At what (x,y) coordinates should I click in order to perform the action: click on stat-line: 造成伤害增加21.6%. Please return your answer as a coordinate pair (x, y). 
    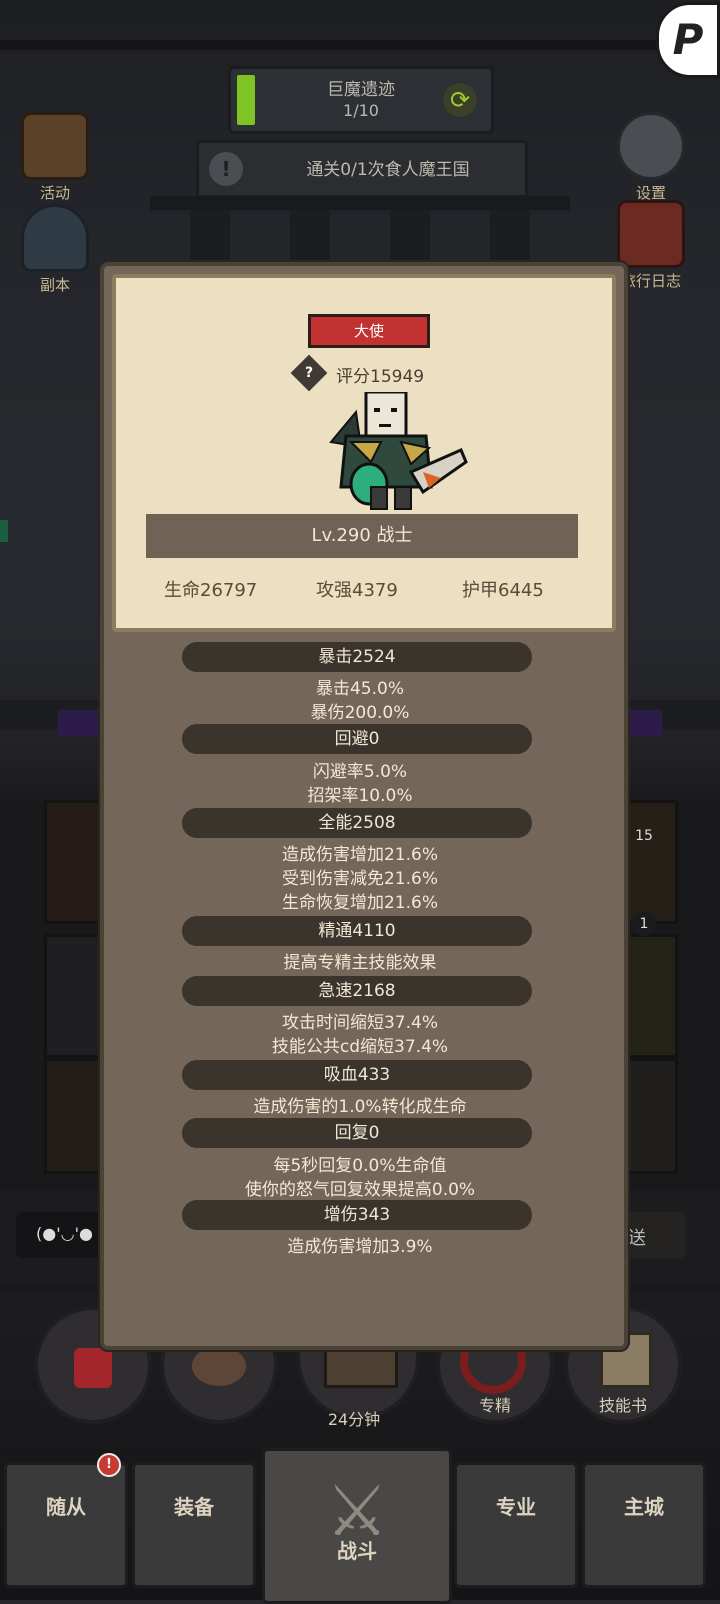
    Looking at the image, I should click on (359, 855).